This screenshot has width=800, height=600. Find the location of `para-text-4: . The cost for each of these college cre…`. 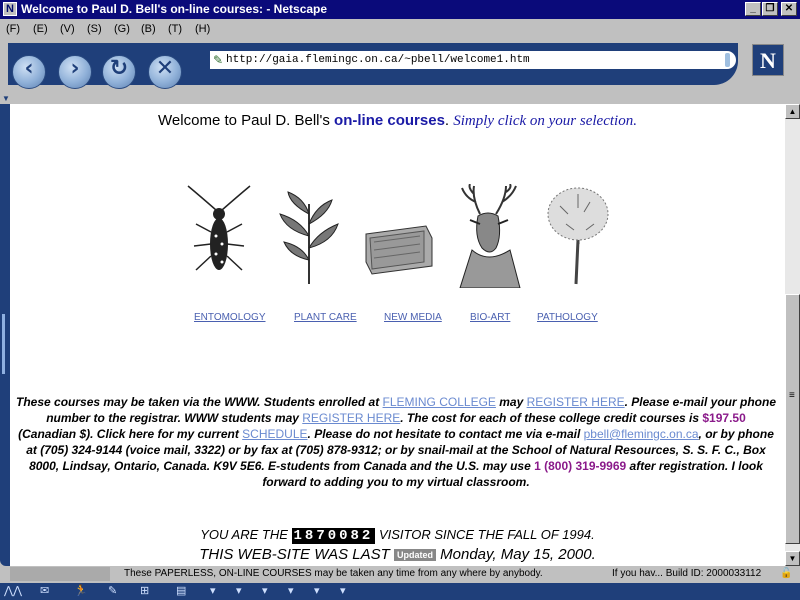

para-text-4: . The cost for each of these college cre… is located at coordinates (551, 418).